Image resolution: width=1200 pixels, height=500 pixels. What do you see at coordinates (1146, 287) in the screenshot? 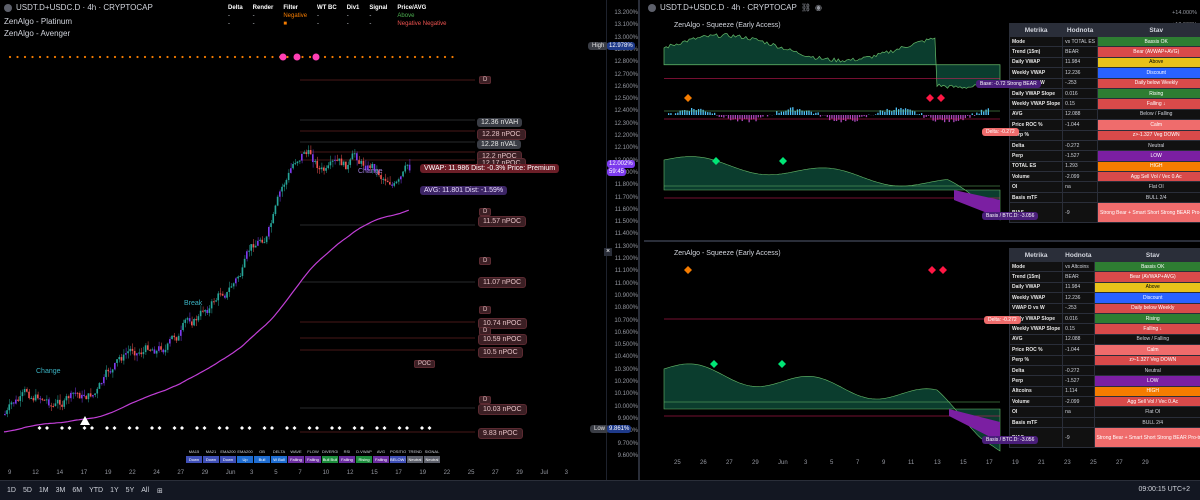
I see `metrics-cell: Above` at bounding box center [1146, 287].